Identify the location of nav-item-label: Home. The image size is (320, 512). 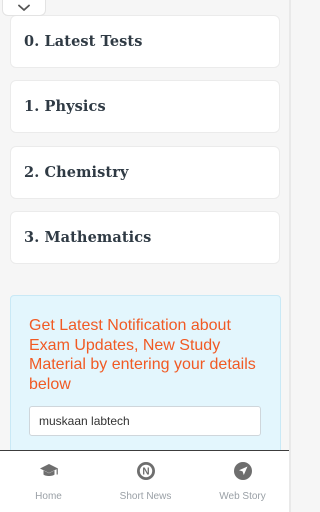
(48, 496).